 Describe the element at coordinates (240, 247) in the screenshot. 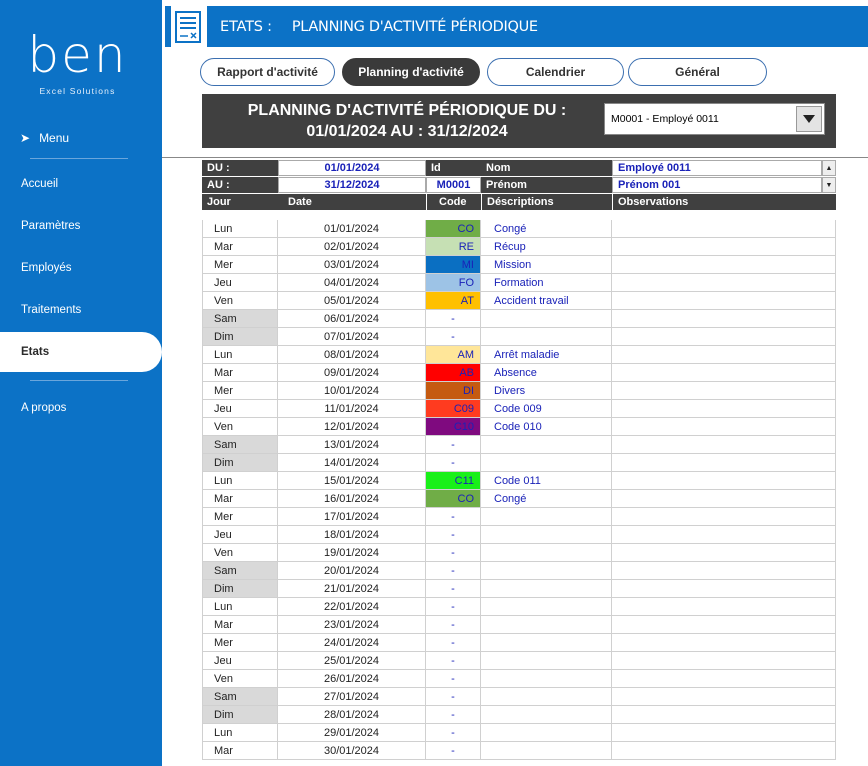

I see `jour-cell: Mar` at that location.